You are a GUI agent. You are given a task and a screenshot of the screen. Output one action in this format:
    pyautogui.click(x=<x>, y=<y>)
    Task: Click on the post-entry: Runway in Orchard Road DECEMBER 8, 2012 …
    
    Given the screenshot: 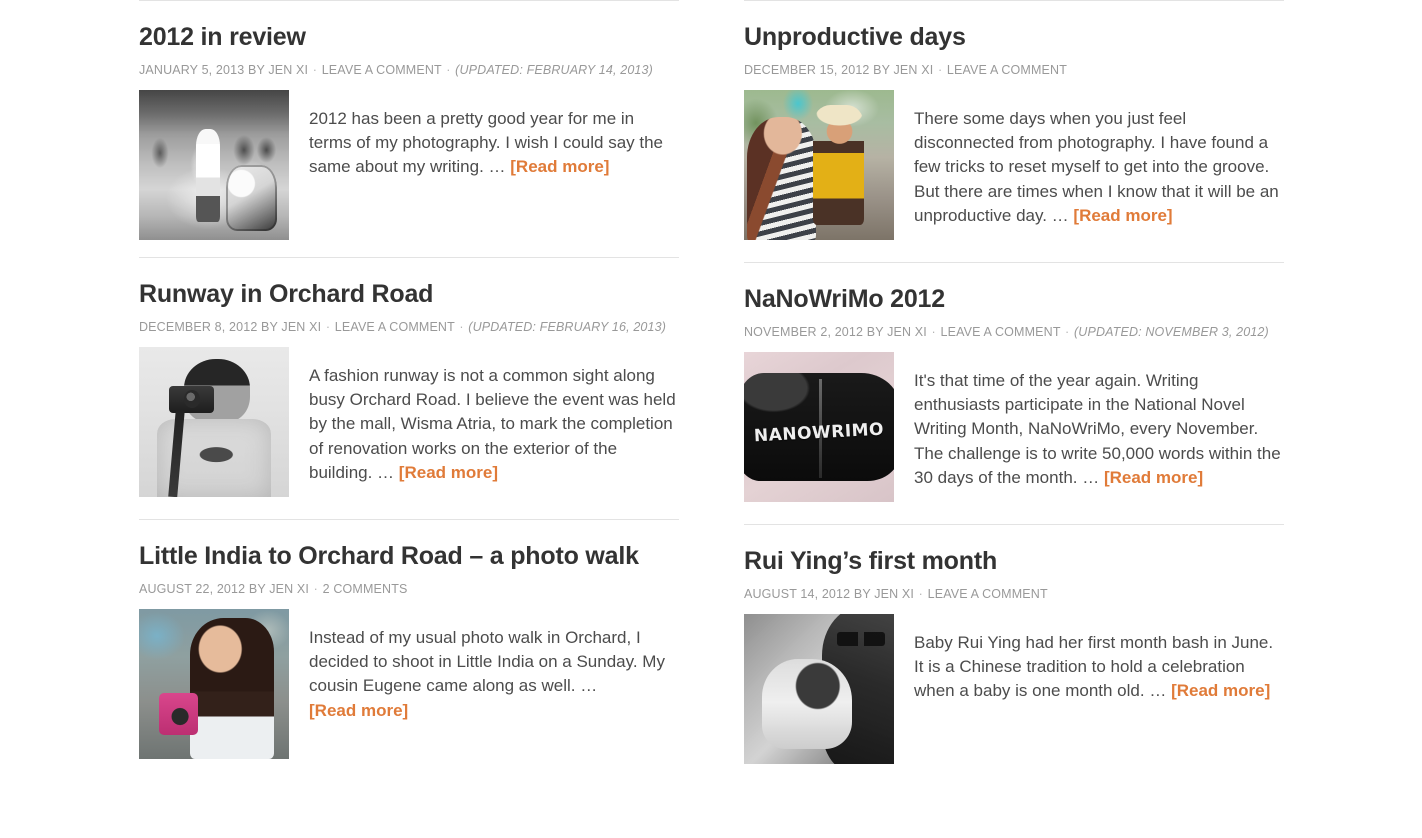 What is the action you would take?
    pyautogui.click(x=409, y=388)
    